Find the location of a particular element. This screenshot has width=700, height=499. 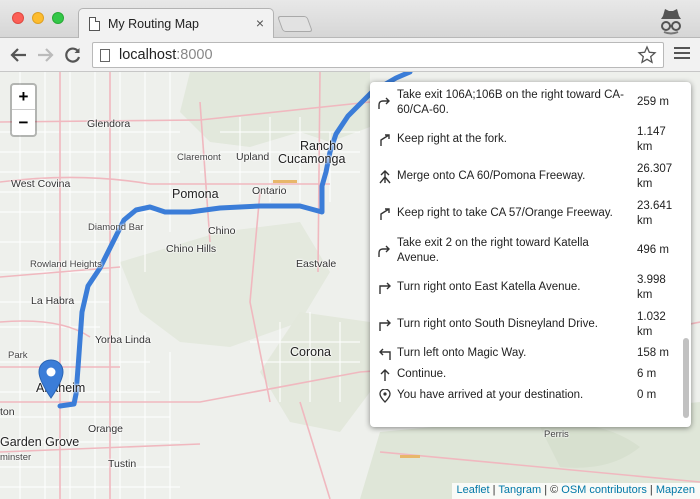

continue-icon is located at coordinates (385, 374).